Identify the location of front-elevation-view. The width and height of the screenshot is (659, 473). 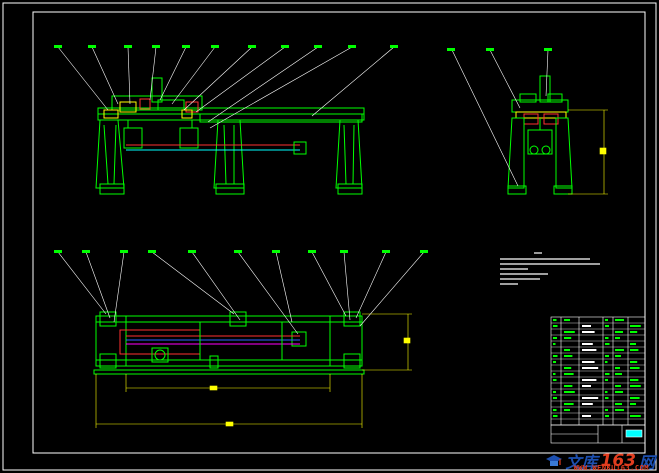
(230, 136).